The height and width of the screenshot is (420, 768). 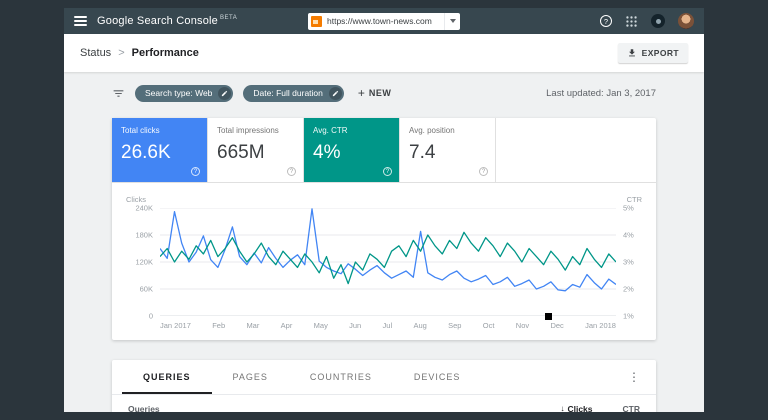 What do you see at coordinates (80, 21) in the screenshot?
I see `menu-icon` at bounding box center [80, 21].